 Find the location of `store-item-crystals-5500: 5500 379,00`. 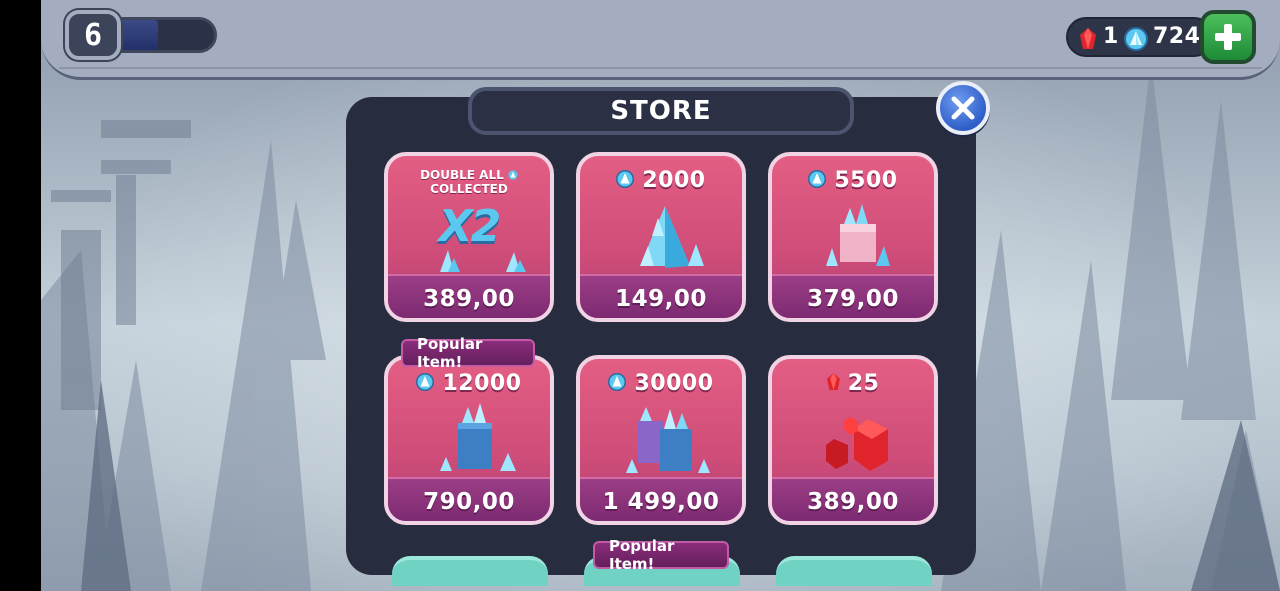

store-item-crystals-5500: 5500 379,00 is located at coordinates (853, 237).